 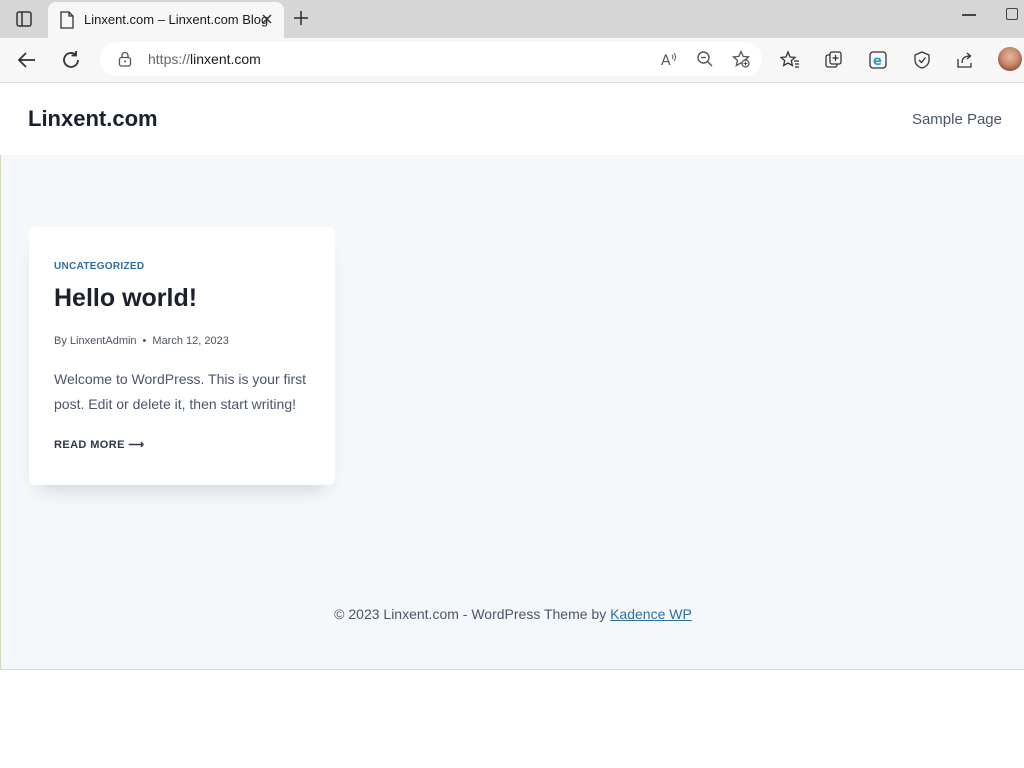 I want to click on post-date: March 12, 2023, so click(x=190, y=341).